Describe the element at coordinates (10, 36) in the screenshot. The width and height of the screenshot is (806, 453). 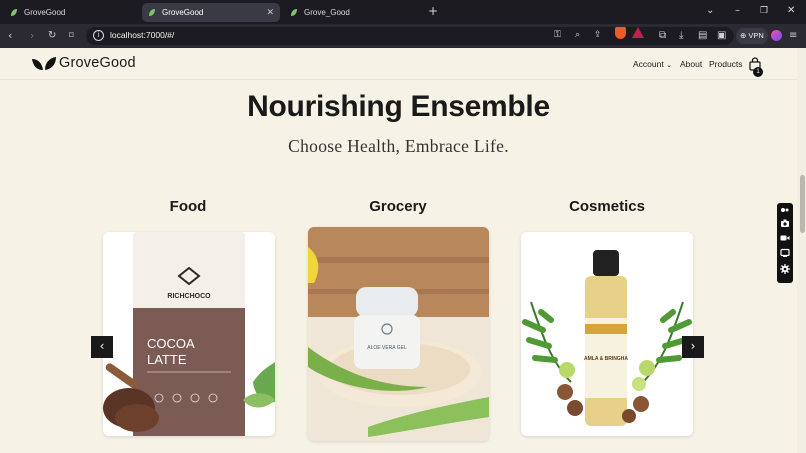
I see `back-icon: ‹` at that location.